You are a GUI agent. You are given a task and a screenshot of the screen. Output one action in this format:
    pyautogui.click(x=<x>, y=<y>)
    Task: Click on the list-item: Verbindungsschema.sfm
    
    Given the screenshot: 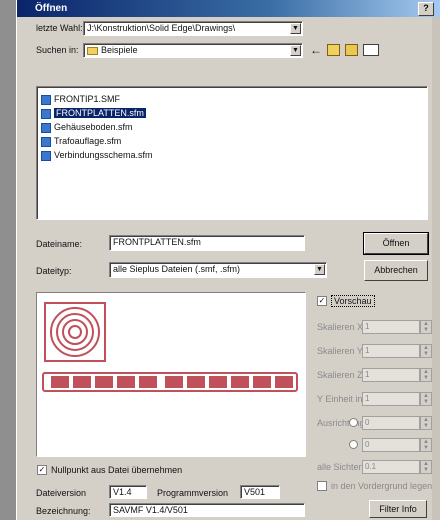 What is the action you would take?
    pyautogui.click(x=97, y=155)
    